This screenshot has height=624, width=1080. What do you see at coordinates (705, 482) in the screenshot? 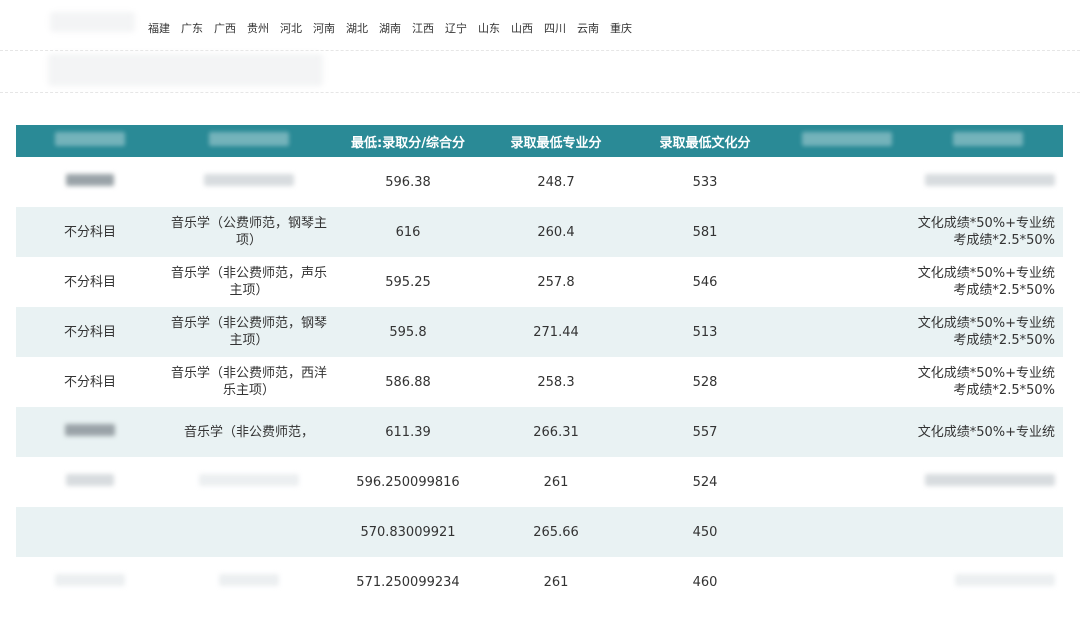
I see `cell-min-culture: 524` at bounding box center [705, 482].